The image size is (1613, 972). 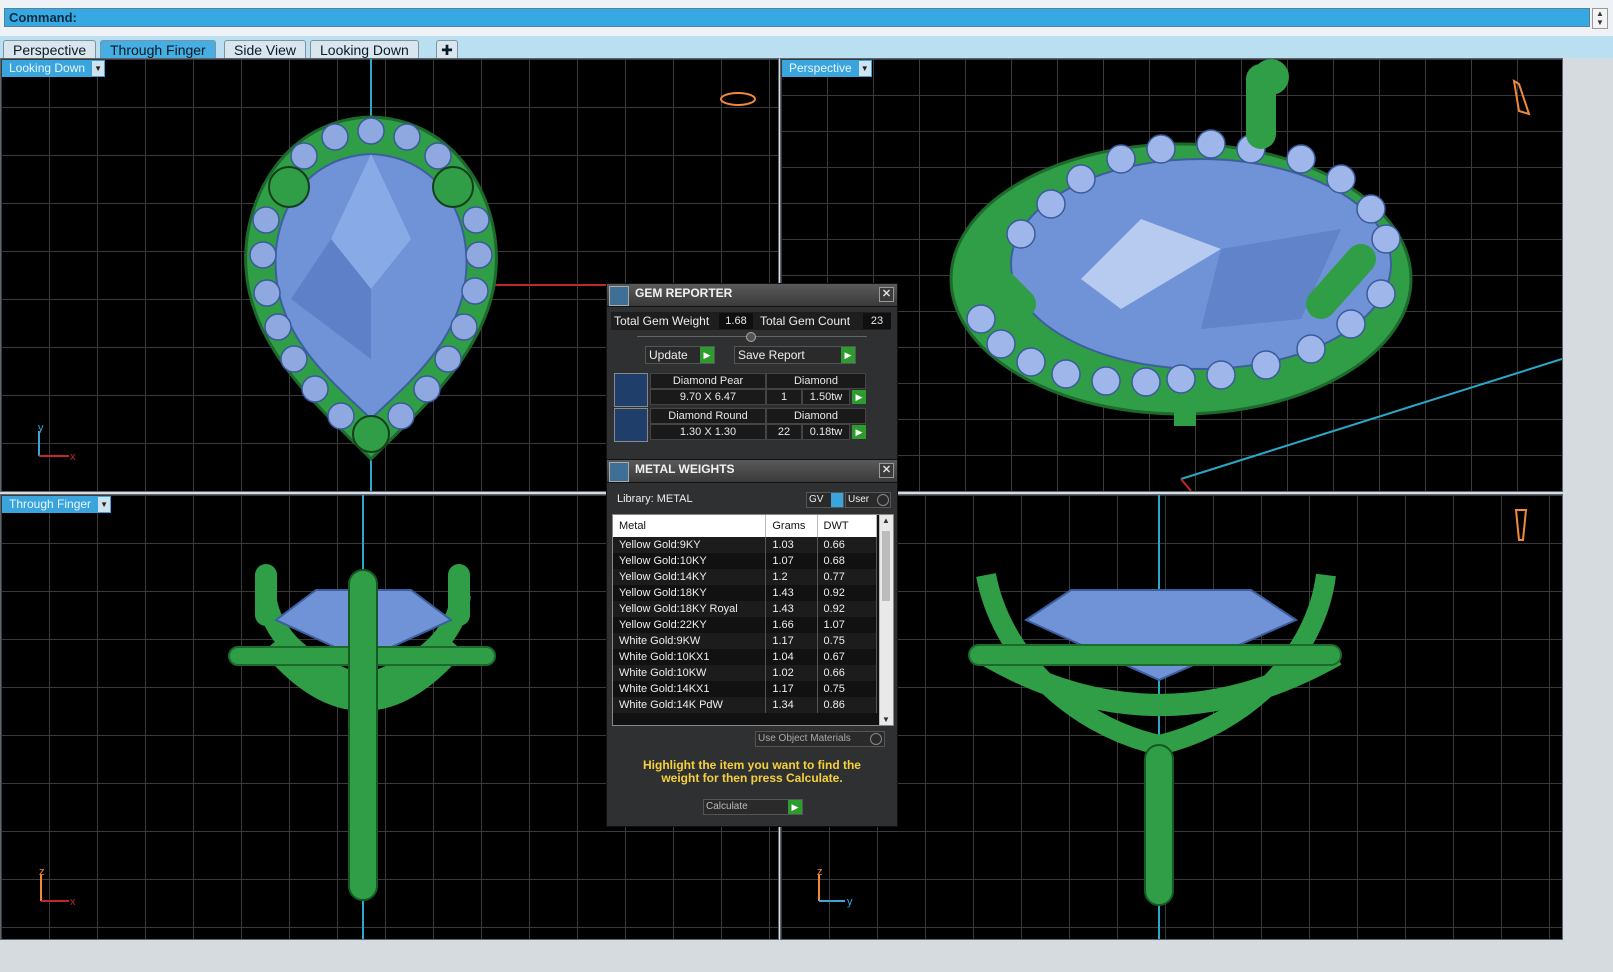 What do you see at coordinates (708, 397) in the screenshot?
I see `gem-size: 9.70 X 6.47` at bounding box center [708, 397].